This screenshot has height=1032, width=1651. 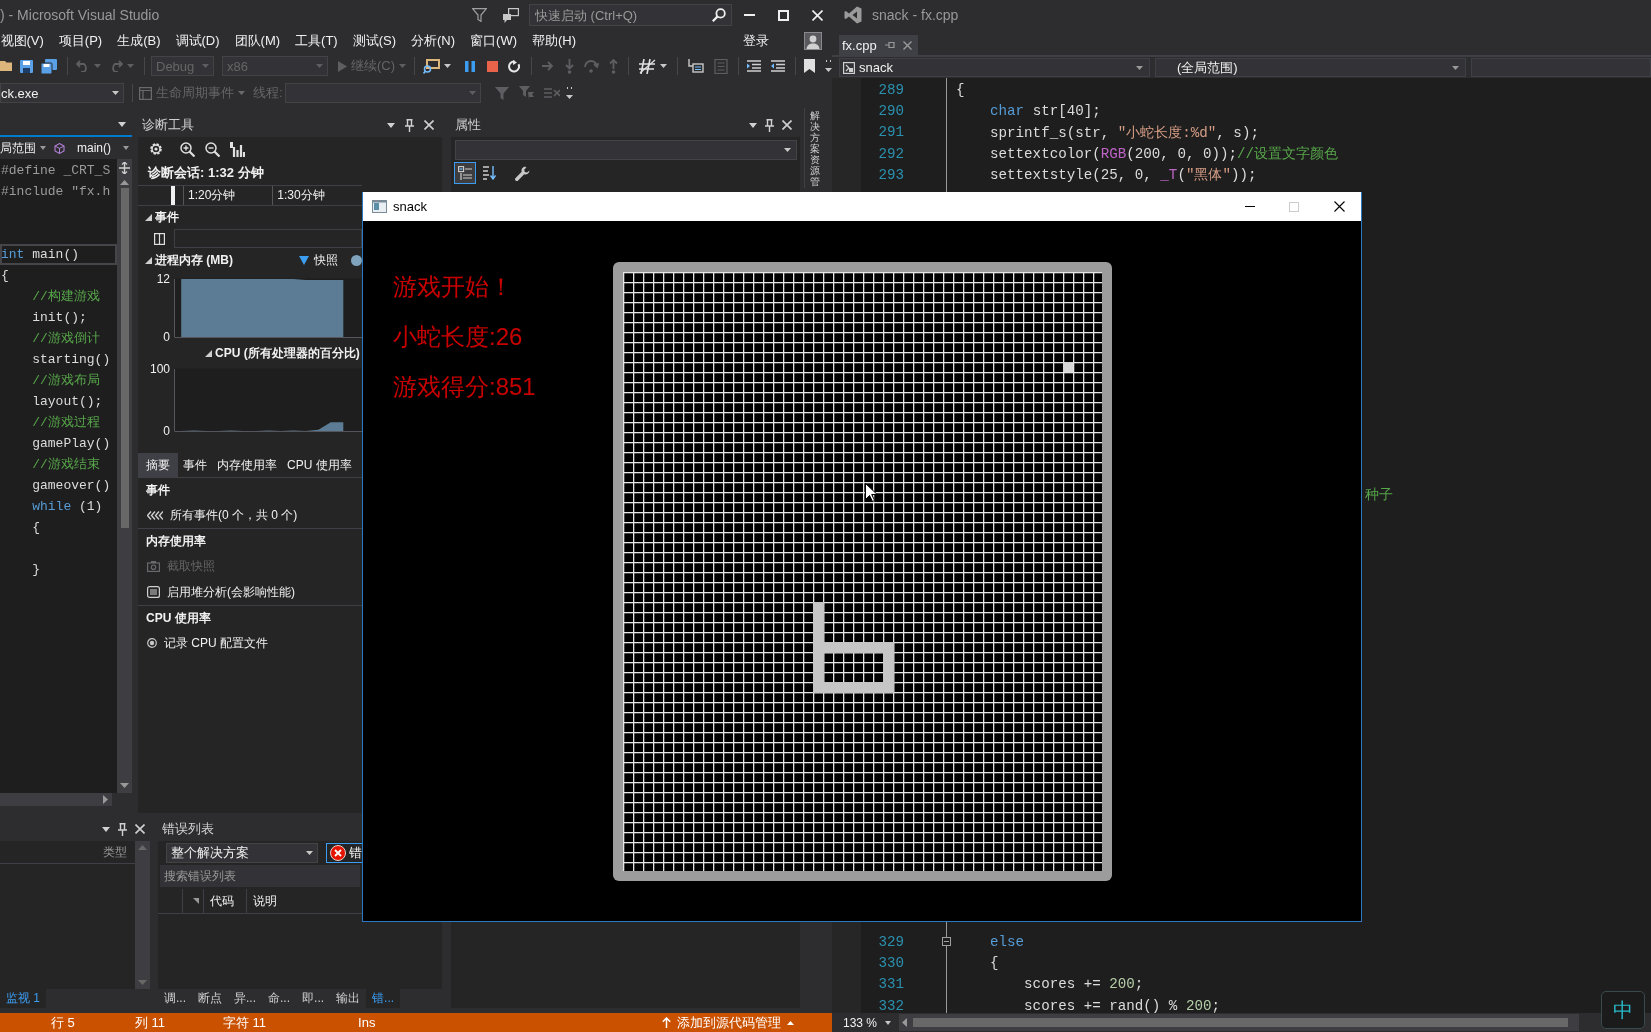 What do you see at coordinates (470, 66) in the screenshot?
I see `pause-icon` at bounding box center [470, 66].